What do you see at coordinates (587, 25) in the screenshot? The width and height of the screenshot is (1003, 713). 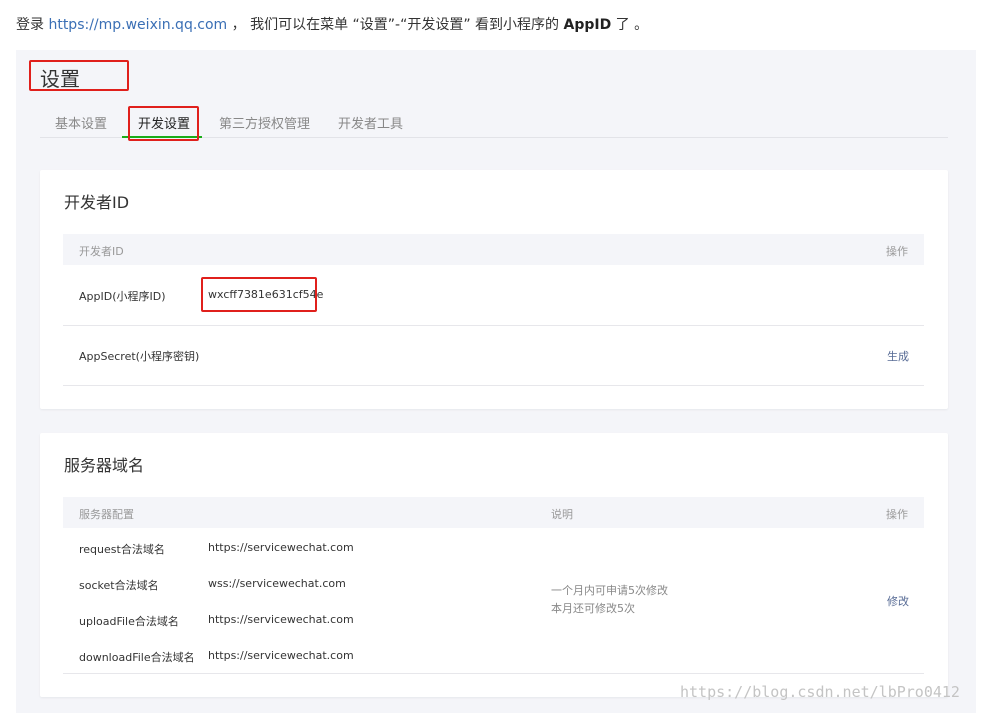 I see `intro-appid: AppID` at bounding box center [587, 25].